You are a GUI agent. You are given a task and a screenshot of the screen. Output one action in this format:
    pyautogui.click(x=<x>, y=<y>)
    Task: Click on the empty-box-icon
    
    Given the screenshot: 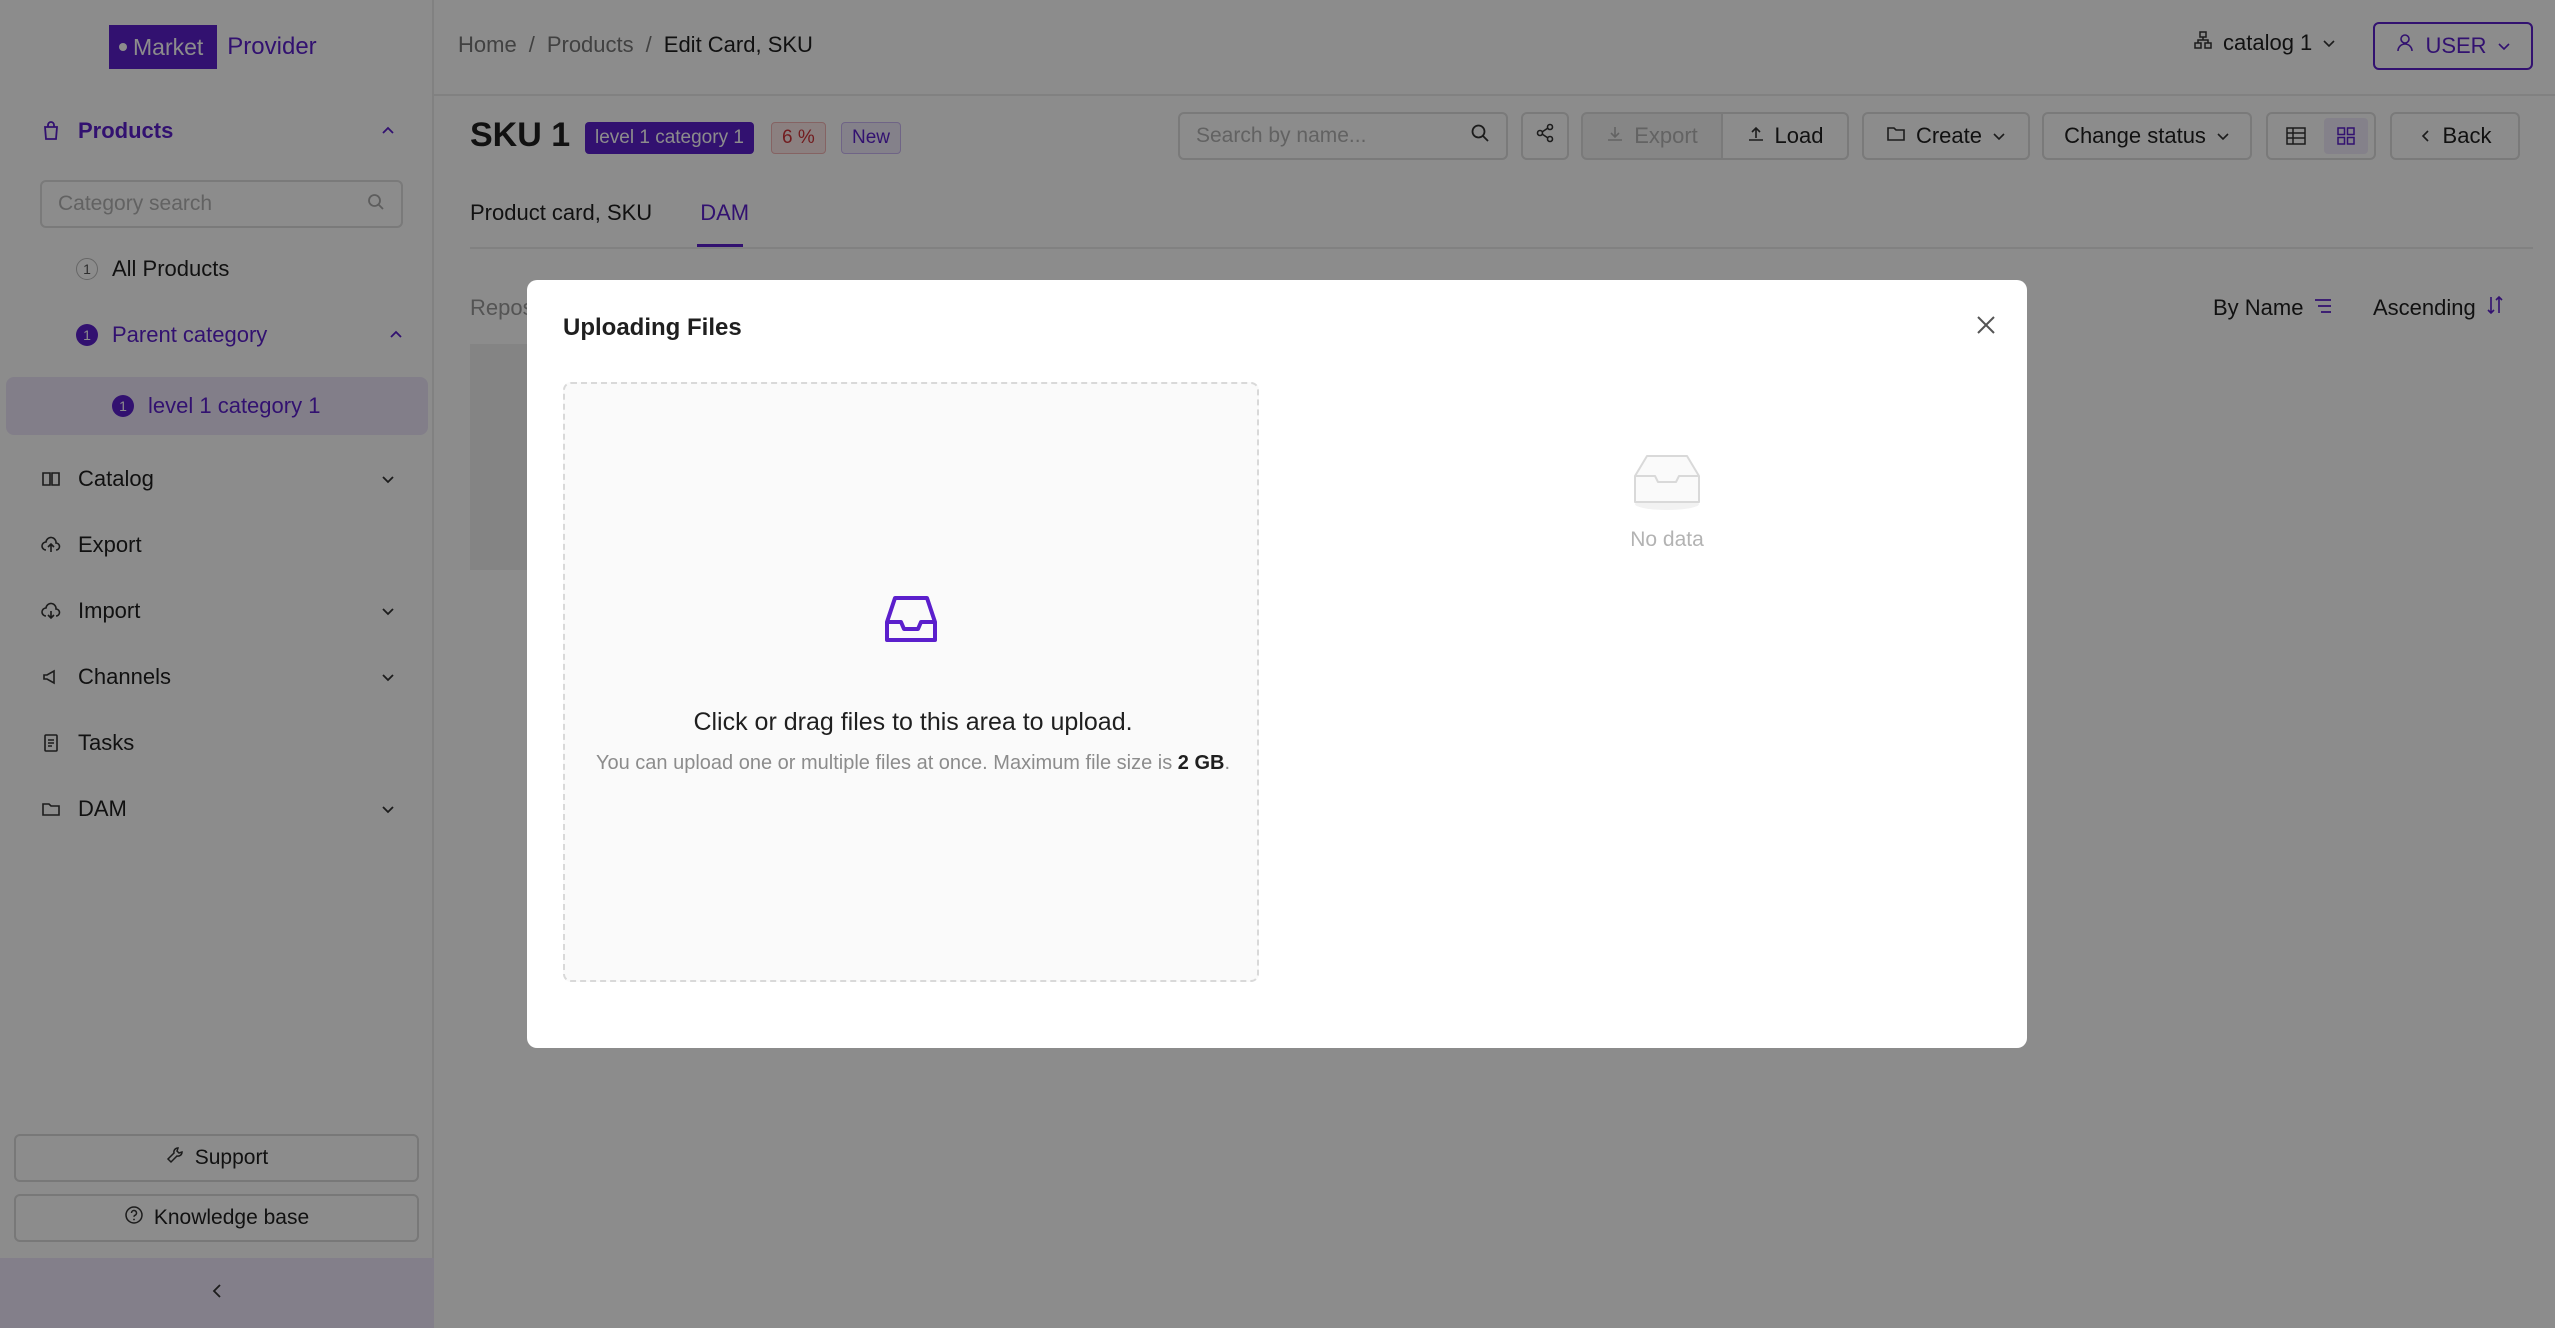 What is the action you would take?
    pyautogui.click(x=1667, y=484)
    